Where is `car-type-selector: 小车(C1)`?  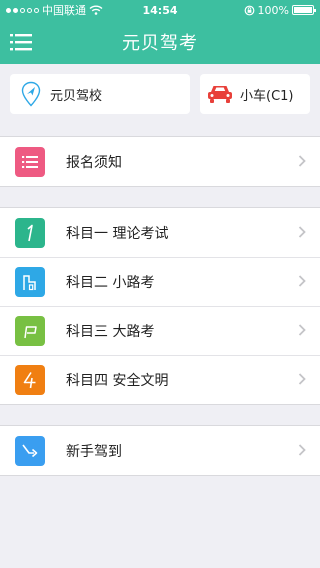 car-type-selector: 小车(C1) is located at coordinates (255, 94).